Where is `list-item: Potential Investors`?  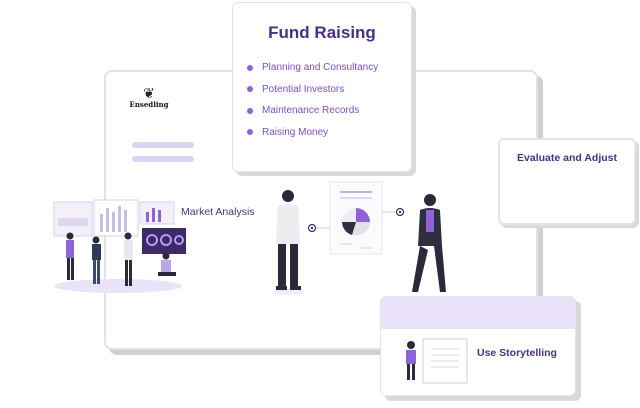
list-item: Potential Investors is located at coordinates (312, 90).